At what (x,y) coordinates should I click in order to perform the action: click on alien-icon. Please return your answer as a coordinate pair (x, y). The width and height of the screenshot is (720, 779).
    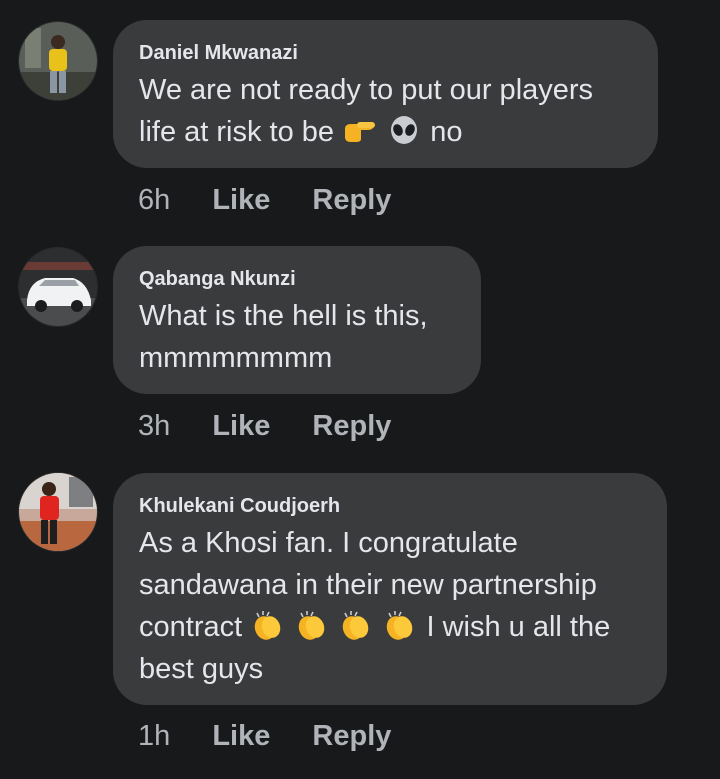
    Looking at the image, I should click on (404, 131).